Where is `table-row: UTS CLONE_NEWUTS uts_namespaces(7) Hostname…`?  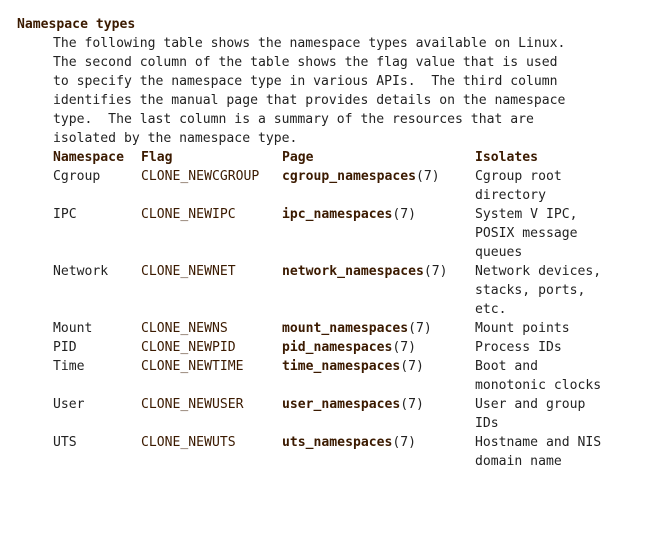 table-row: UTS CLONE_NEWUTS uts_namespaces(7) Hostname… is located at coordinates (334, 452).